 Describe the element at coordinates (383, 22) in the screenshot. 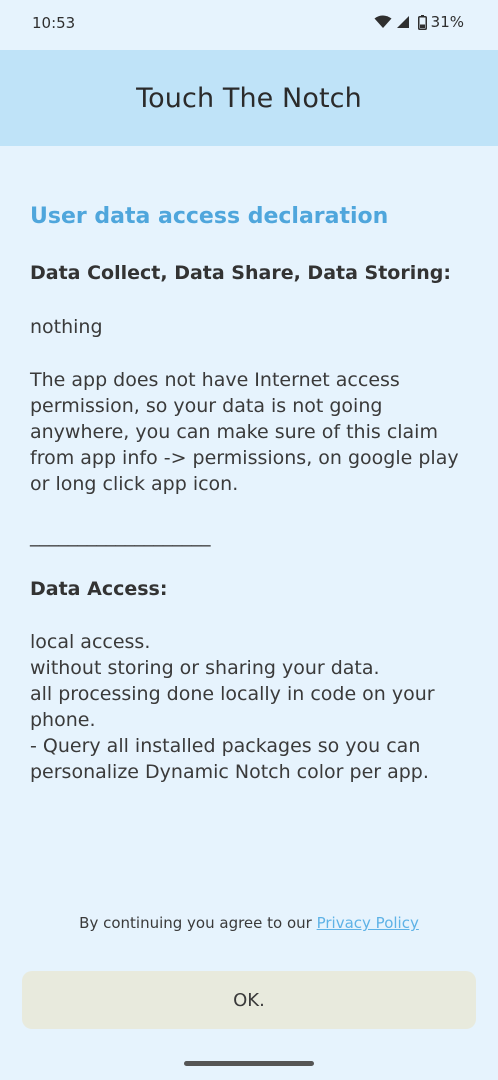

I see `wifi-icon` at that location.